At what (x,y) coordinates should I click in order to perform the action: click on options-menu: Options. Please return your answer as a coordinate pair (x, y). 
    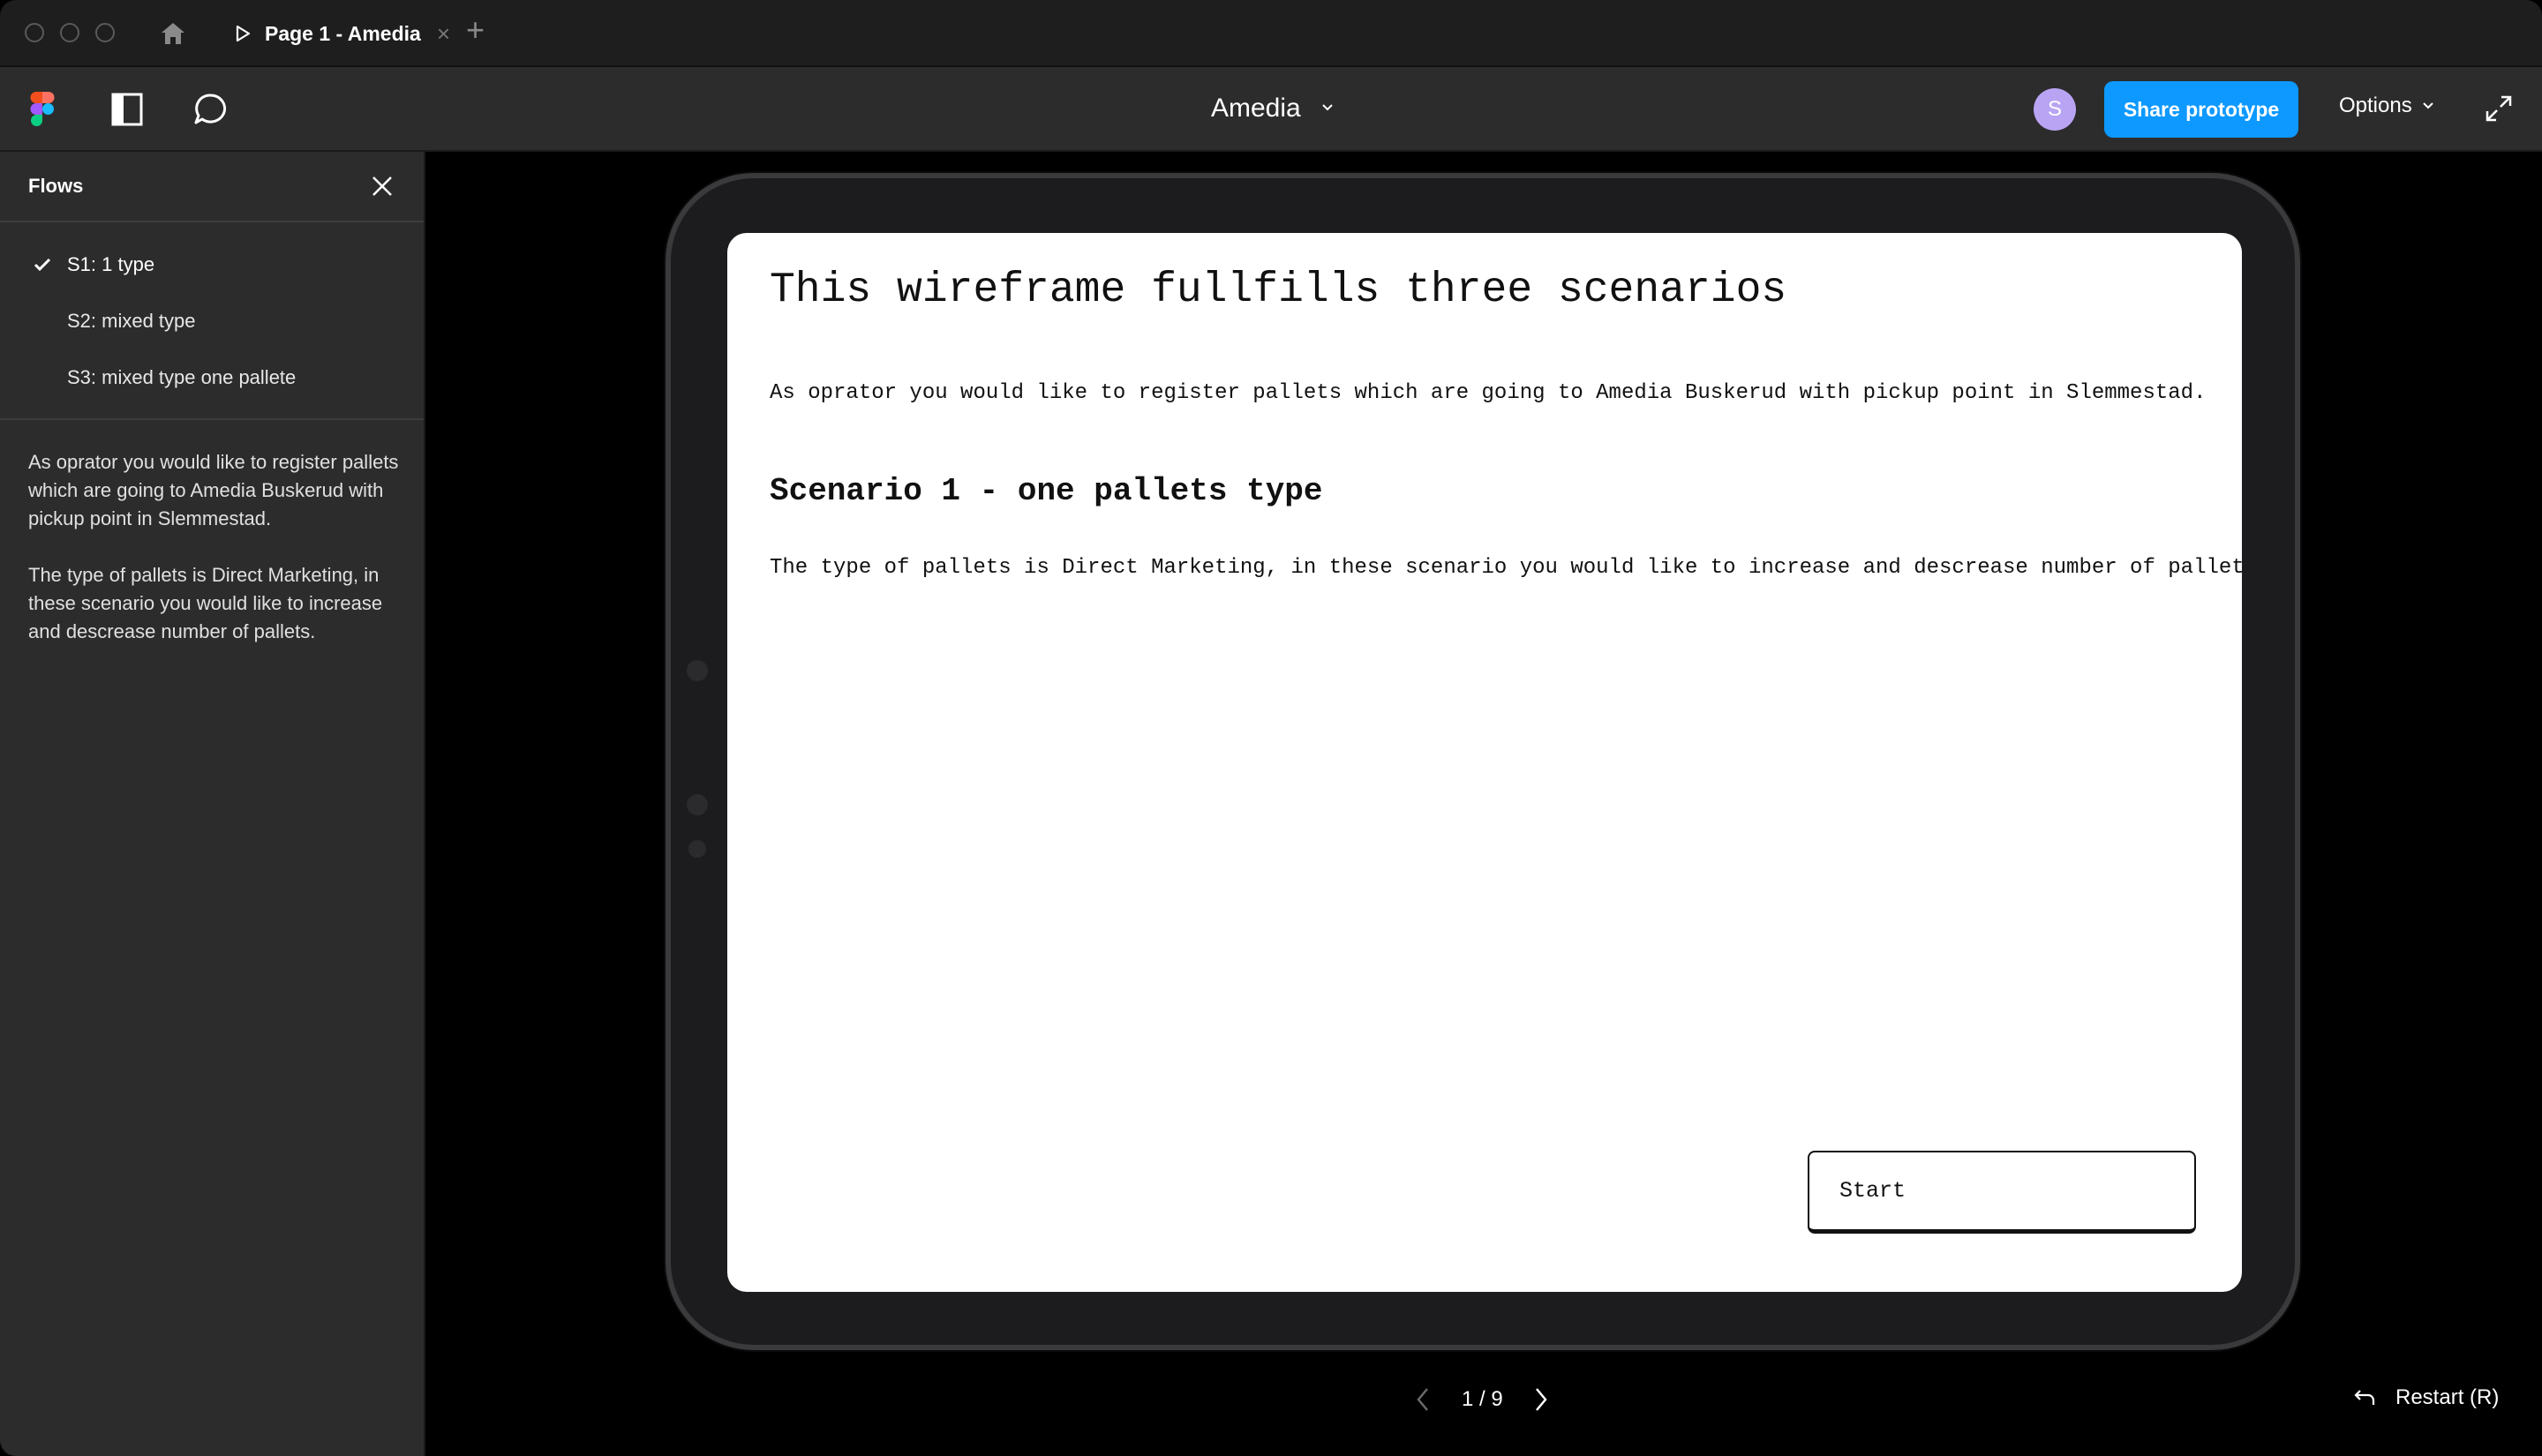
    Looking at the image, I should click on (2387, 106).